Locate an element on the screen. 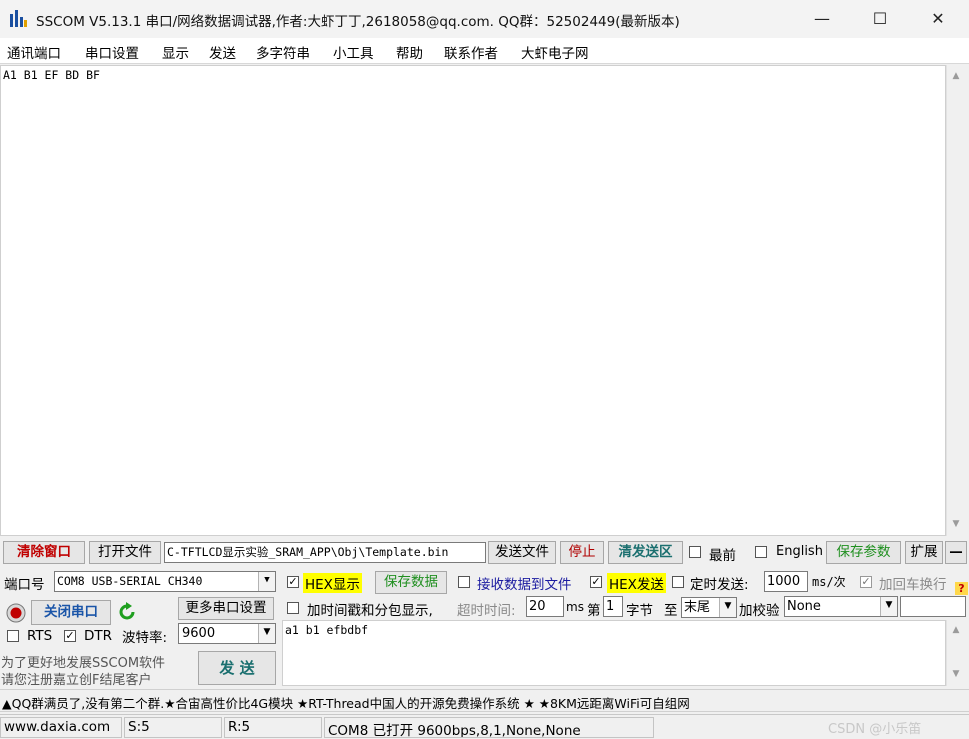  checksum-label: 加校验 is located at coordinates (759, 611).